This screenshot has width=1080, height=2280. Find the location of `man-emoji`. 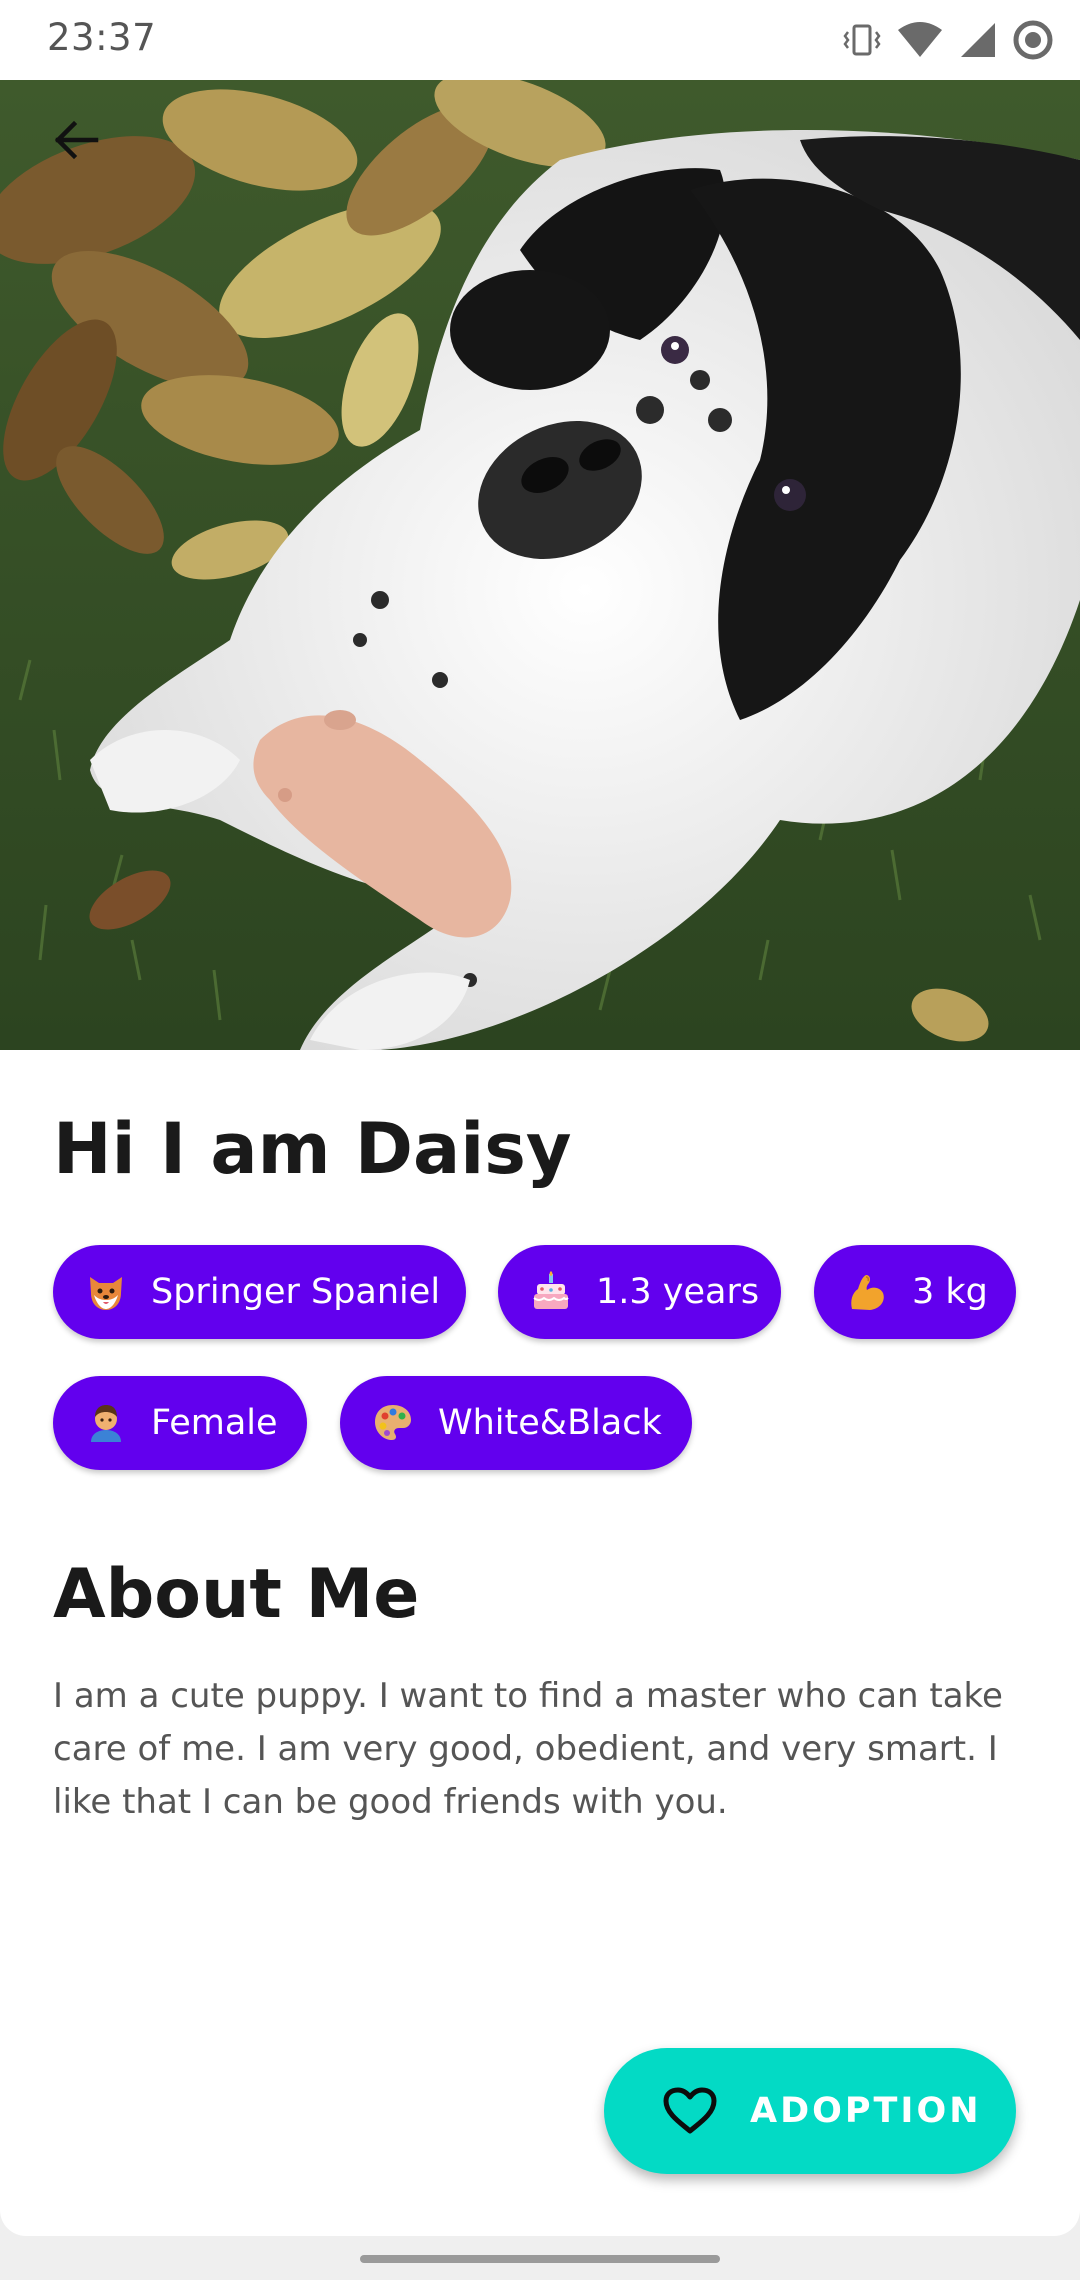

man-emoji is located at coordinates (106, 1423).